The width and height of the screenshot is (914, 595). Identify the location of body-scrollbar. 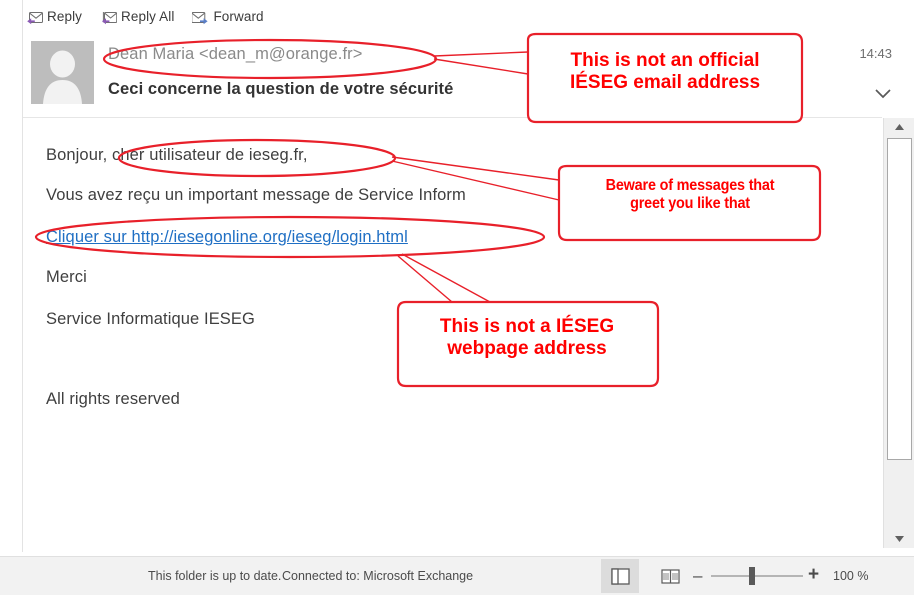
(898, 333).